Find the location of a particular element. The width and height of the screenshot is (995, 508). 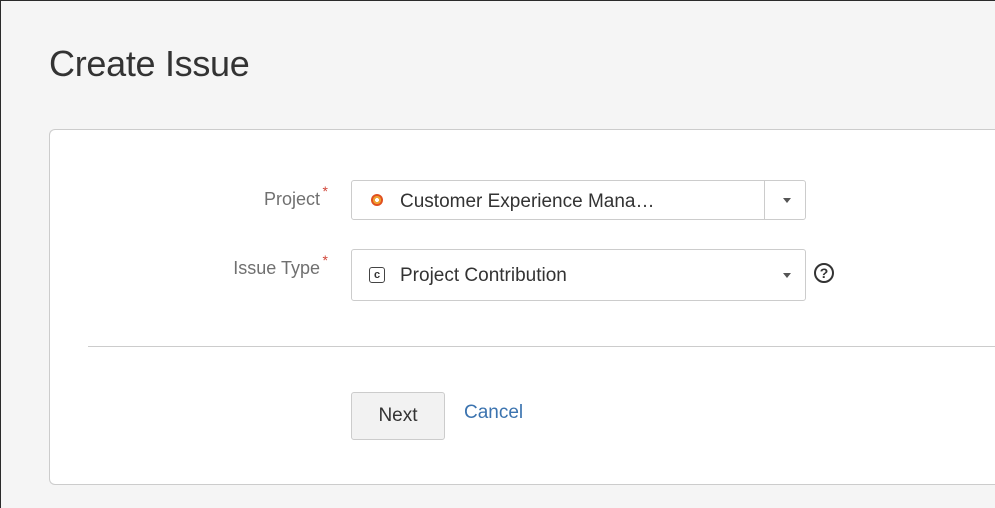

cancel-link: Cancel is located at coordinates (493, 413).